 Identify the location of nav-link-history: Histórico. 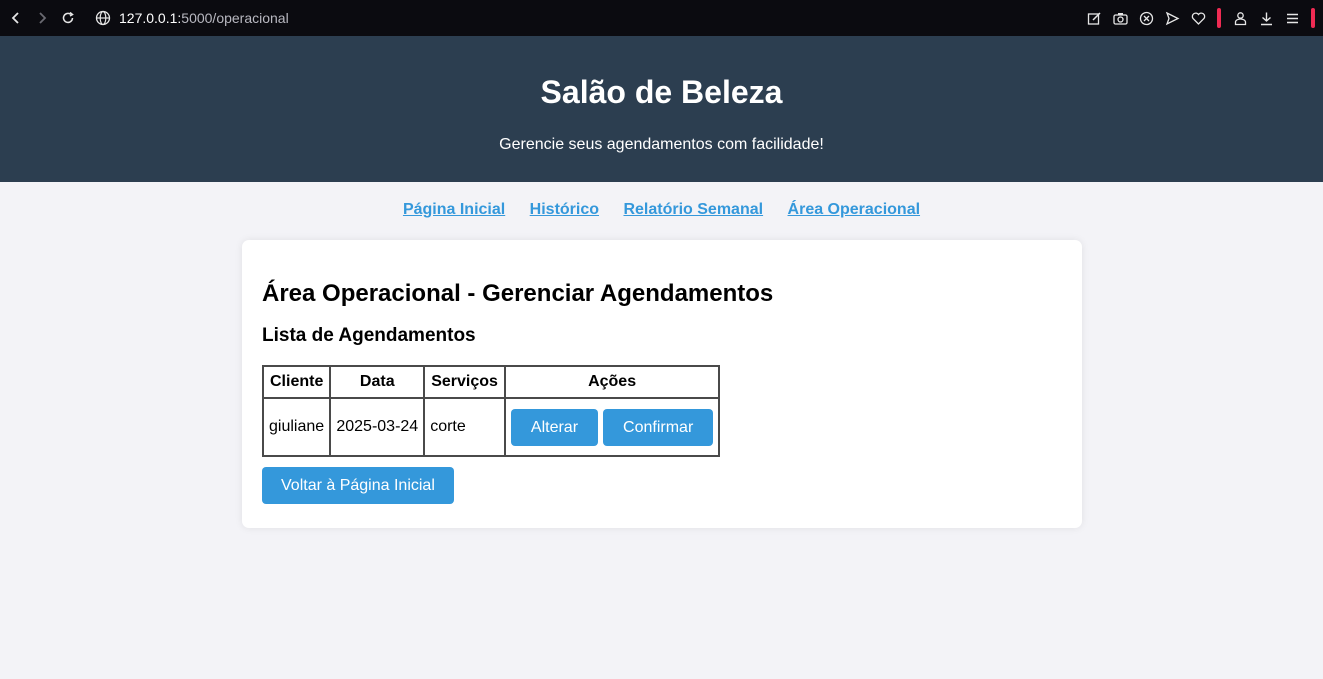
(564, 209).